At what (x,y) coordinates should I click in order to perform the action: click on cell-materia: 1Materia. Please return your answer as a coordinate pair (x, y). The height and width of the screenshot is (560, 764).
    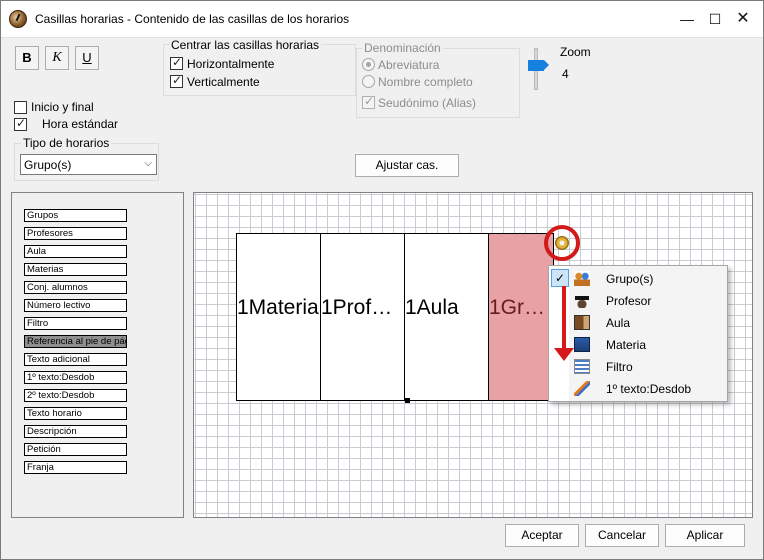
    Looking at the image, I should click on (278, 317).